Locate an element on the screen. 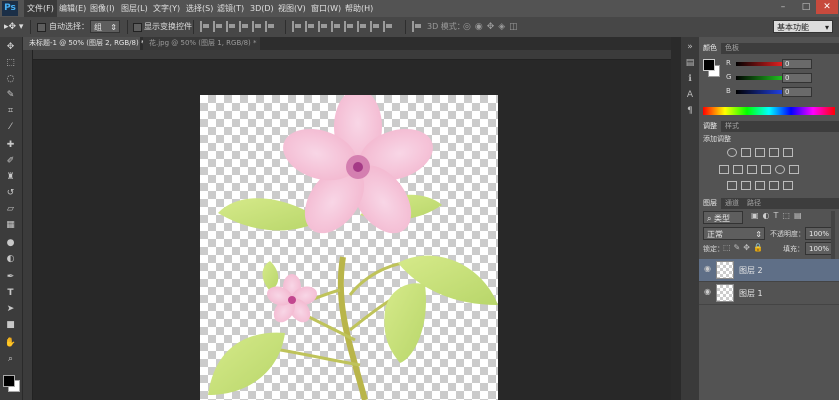 This screenshot has height=400, width=839. tools-panel: ✥ ⬚ ◌ ✎ ⌗ ⁄ ✚ ✐ ♜ ↺ ▱ ▦ ● ◐ ✒ T ➤ ■ ✋ ⌕ is located at coordinates (11, 218).